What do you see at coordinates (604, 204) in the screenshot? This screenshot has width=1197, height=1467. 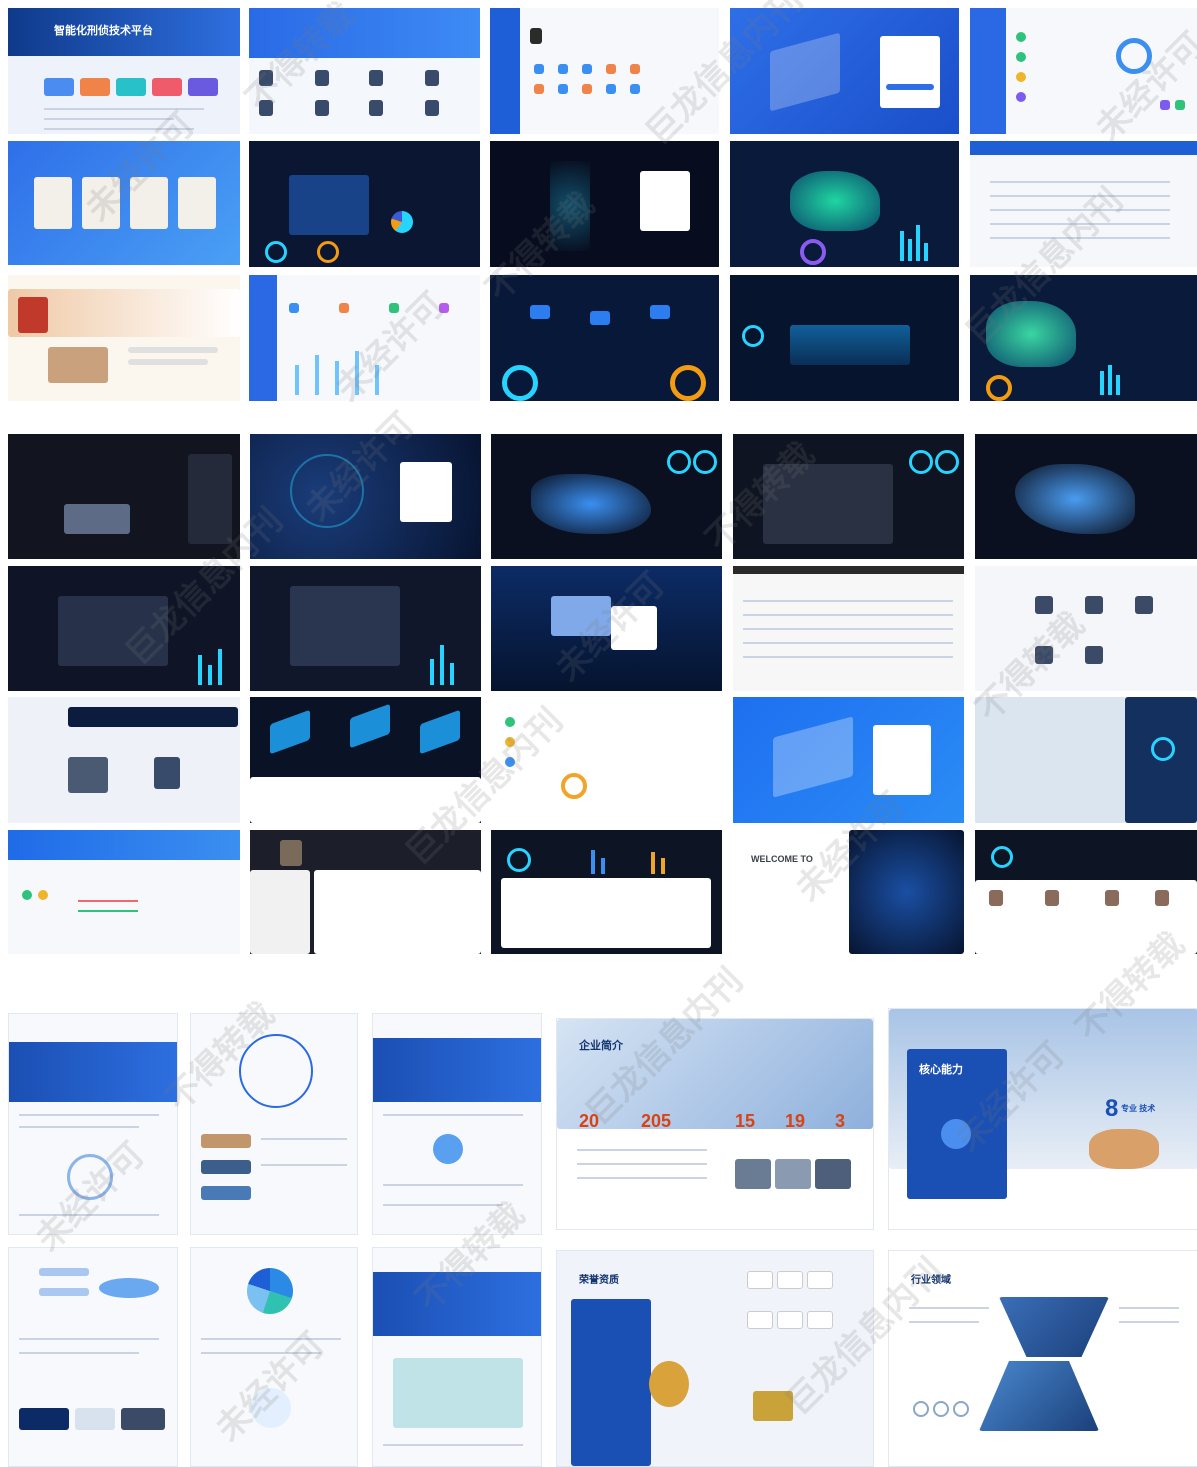 I see `screenshot-tile-human-login` at bounding box center [604, 204].